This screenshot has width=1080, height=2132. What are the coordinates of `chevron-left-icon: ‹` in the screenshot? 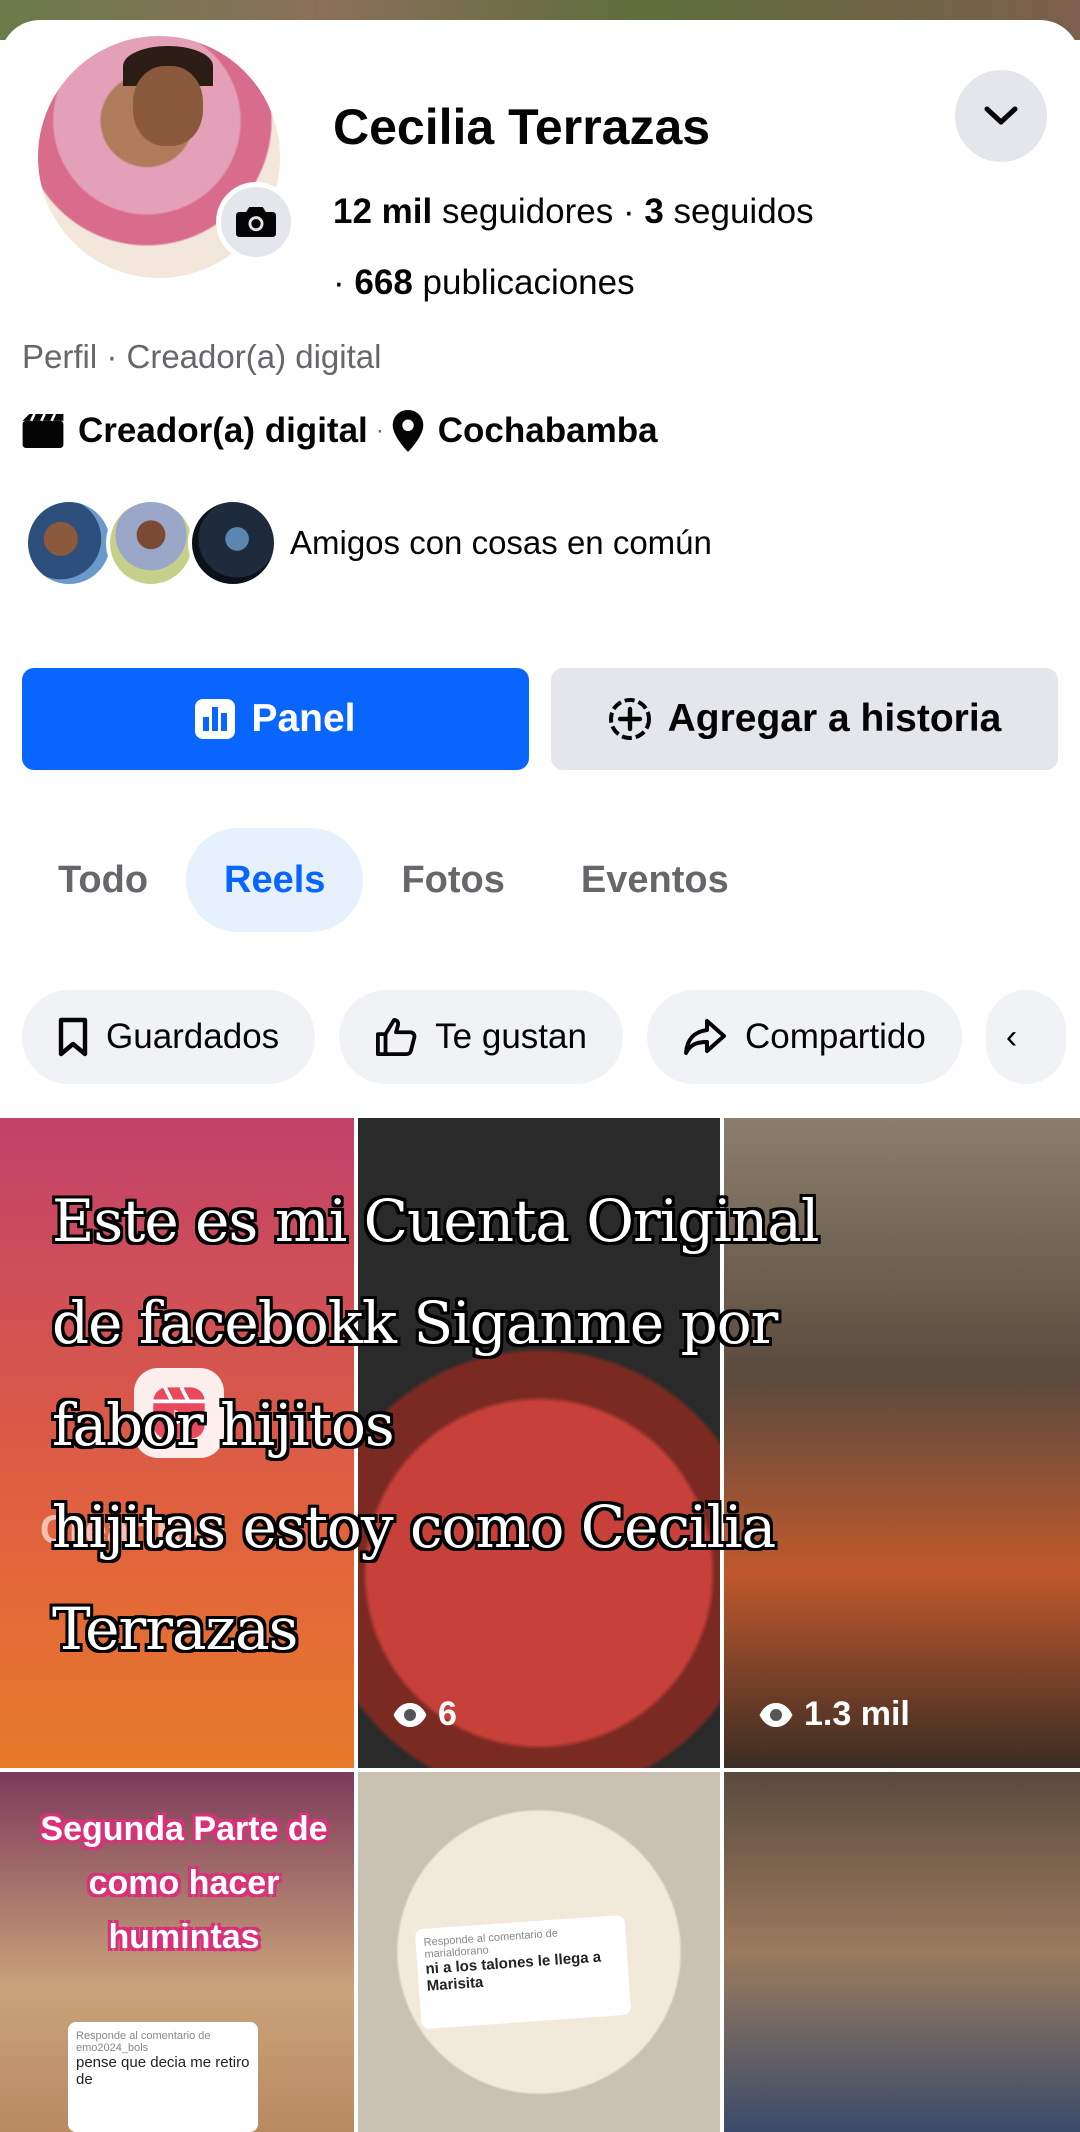 It's located at (1011, 1036).